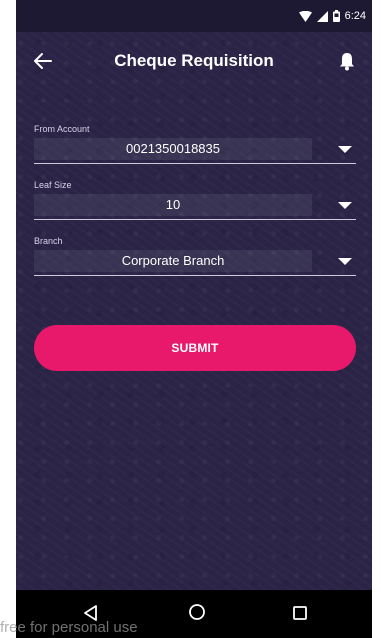 The width and height of the screenshot is (381, 638). I want to click on leaf-size-field: Leaf Size 10, so click(195, 204).